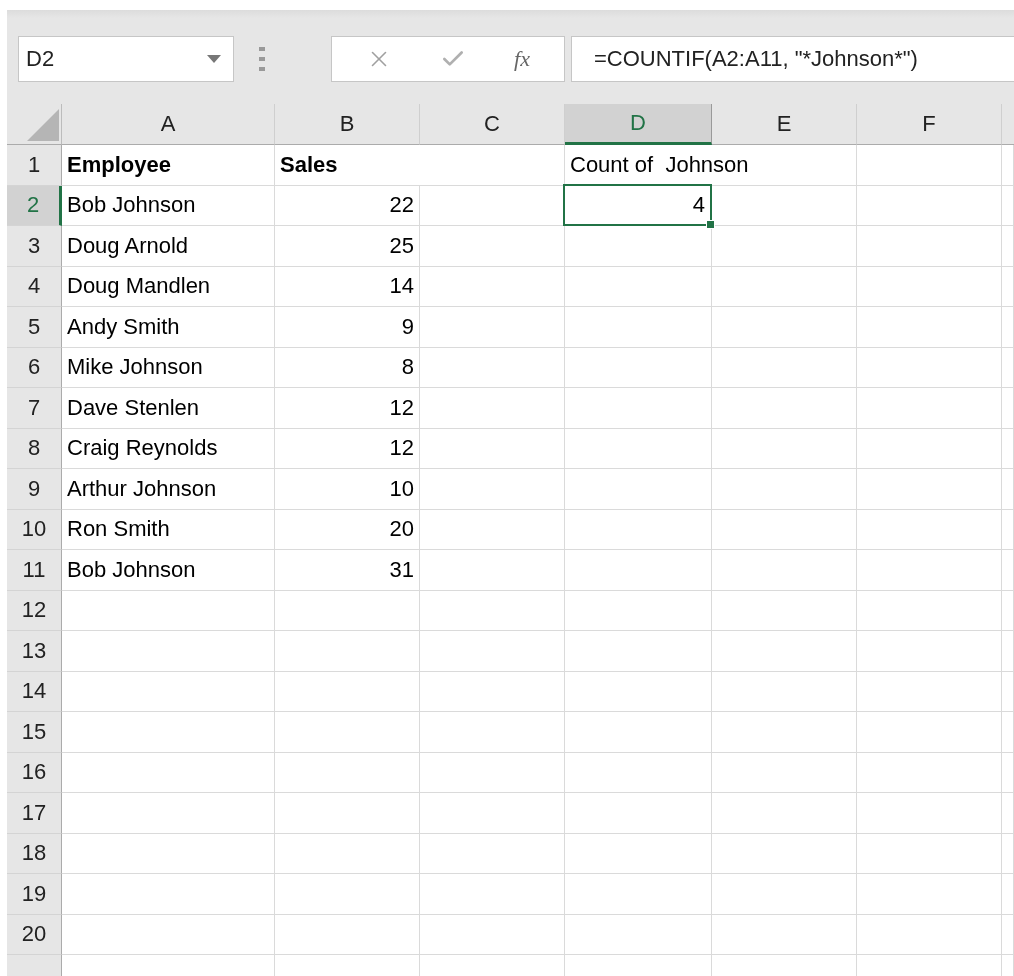 The width and height of the screenshot is (1014, 976). What do you see at coordinates (214, 59) in the screenshot?
I see `dropdown-caret-icon` at bounding box center [214, 59].